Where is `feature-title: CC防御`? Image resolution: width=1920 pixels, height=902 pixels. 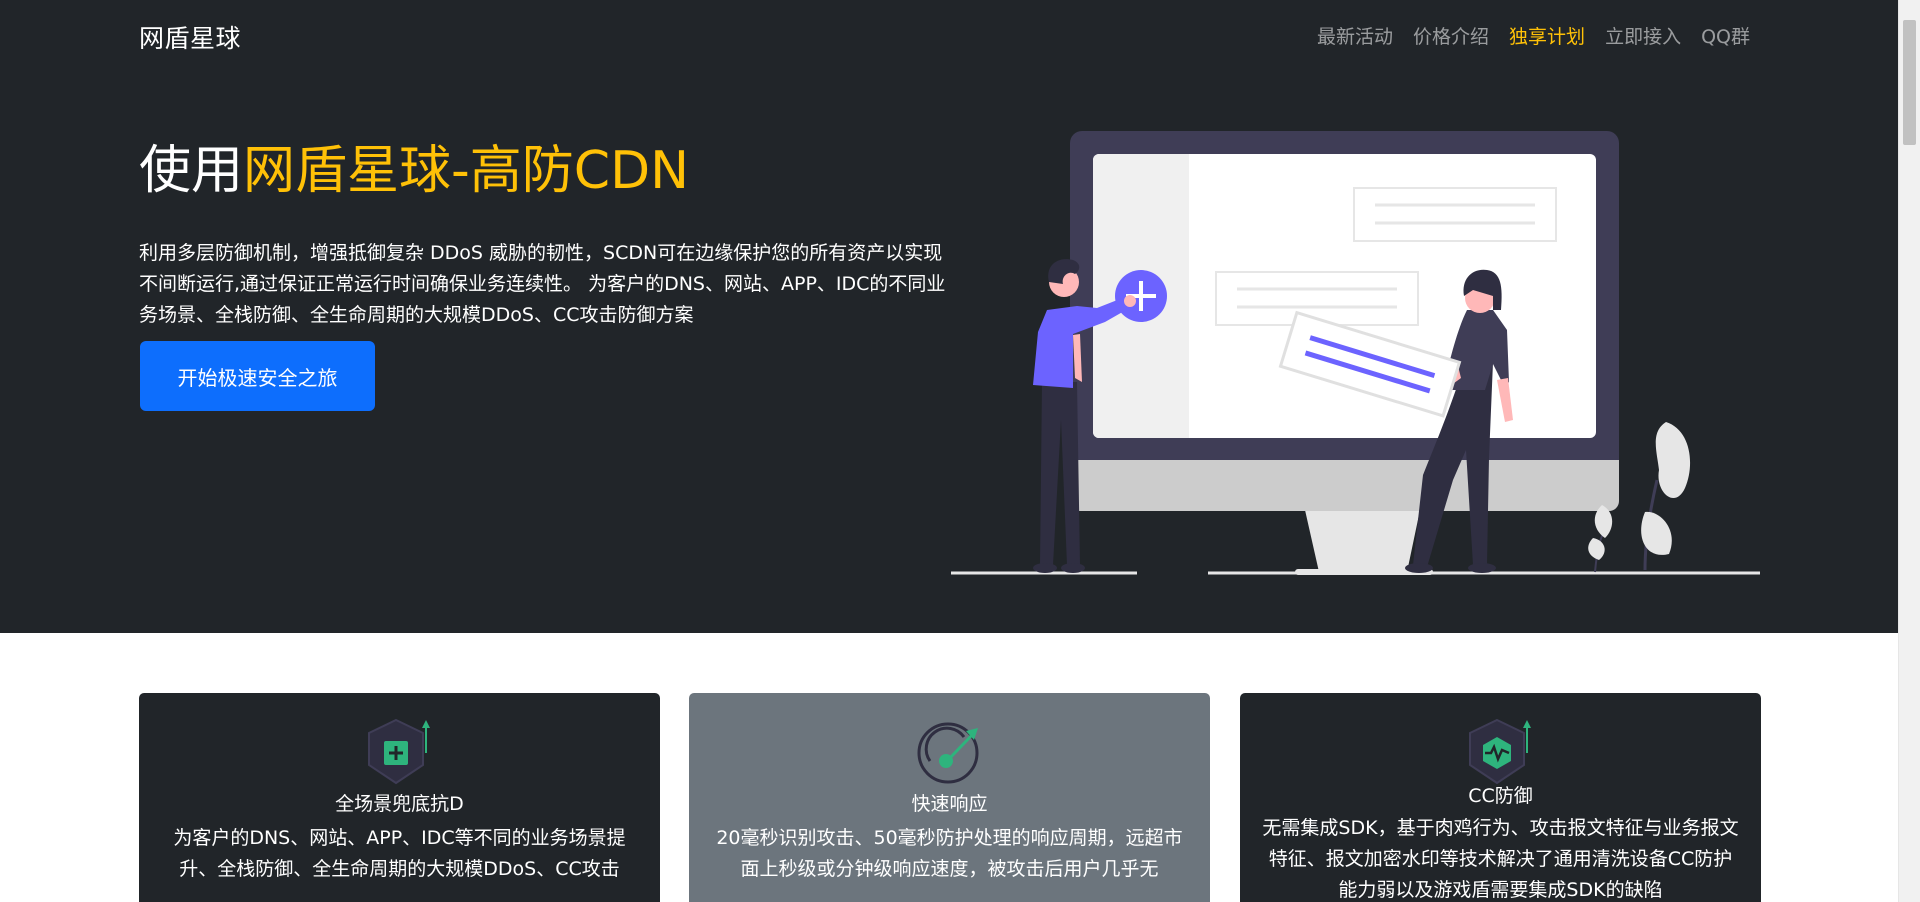
feature-title: CC防御 is located at coordinates (1500, 796).